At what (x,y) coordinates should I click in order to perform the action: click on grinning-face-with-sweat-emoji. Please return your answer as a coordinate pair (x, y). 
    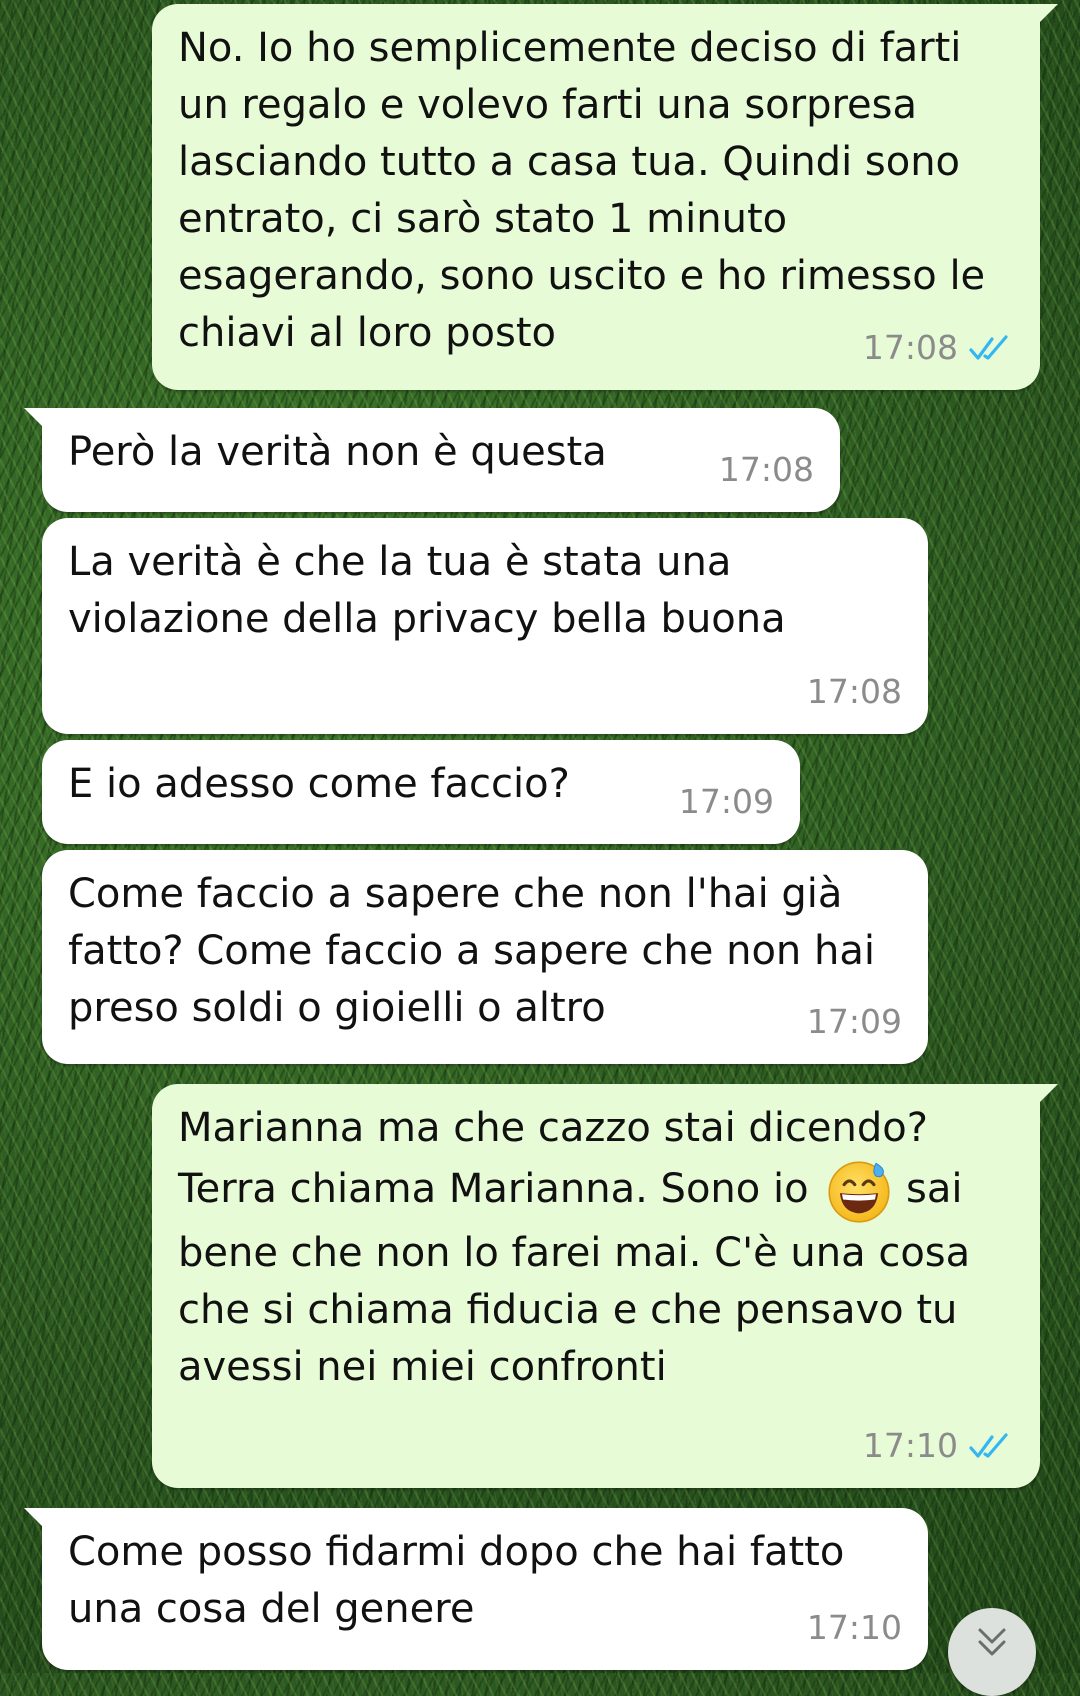
    Looking at the image, I should click on (859, 1192).